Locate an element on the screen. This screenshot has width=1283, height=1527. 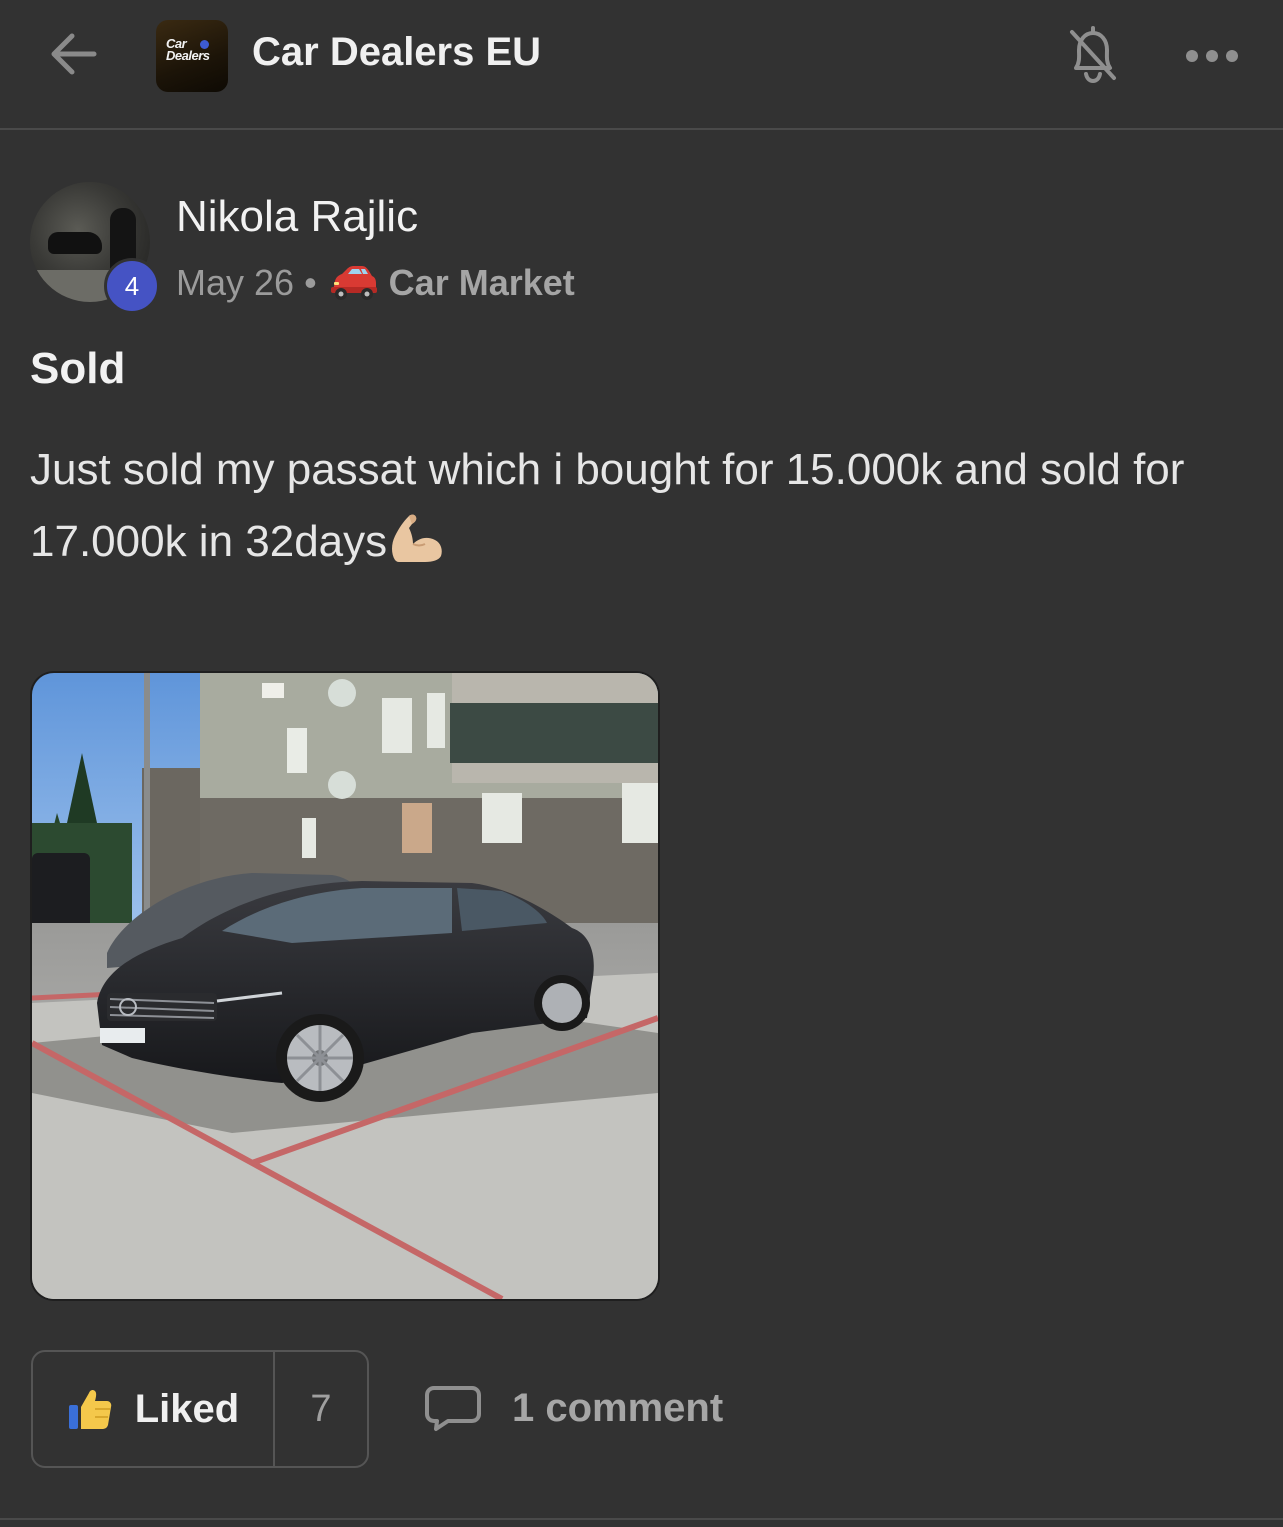
group-logo: Car Dealers is located at coordinates (192, 56).